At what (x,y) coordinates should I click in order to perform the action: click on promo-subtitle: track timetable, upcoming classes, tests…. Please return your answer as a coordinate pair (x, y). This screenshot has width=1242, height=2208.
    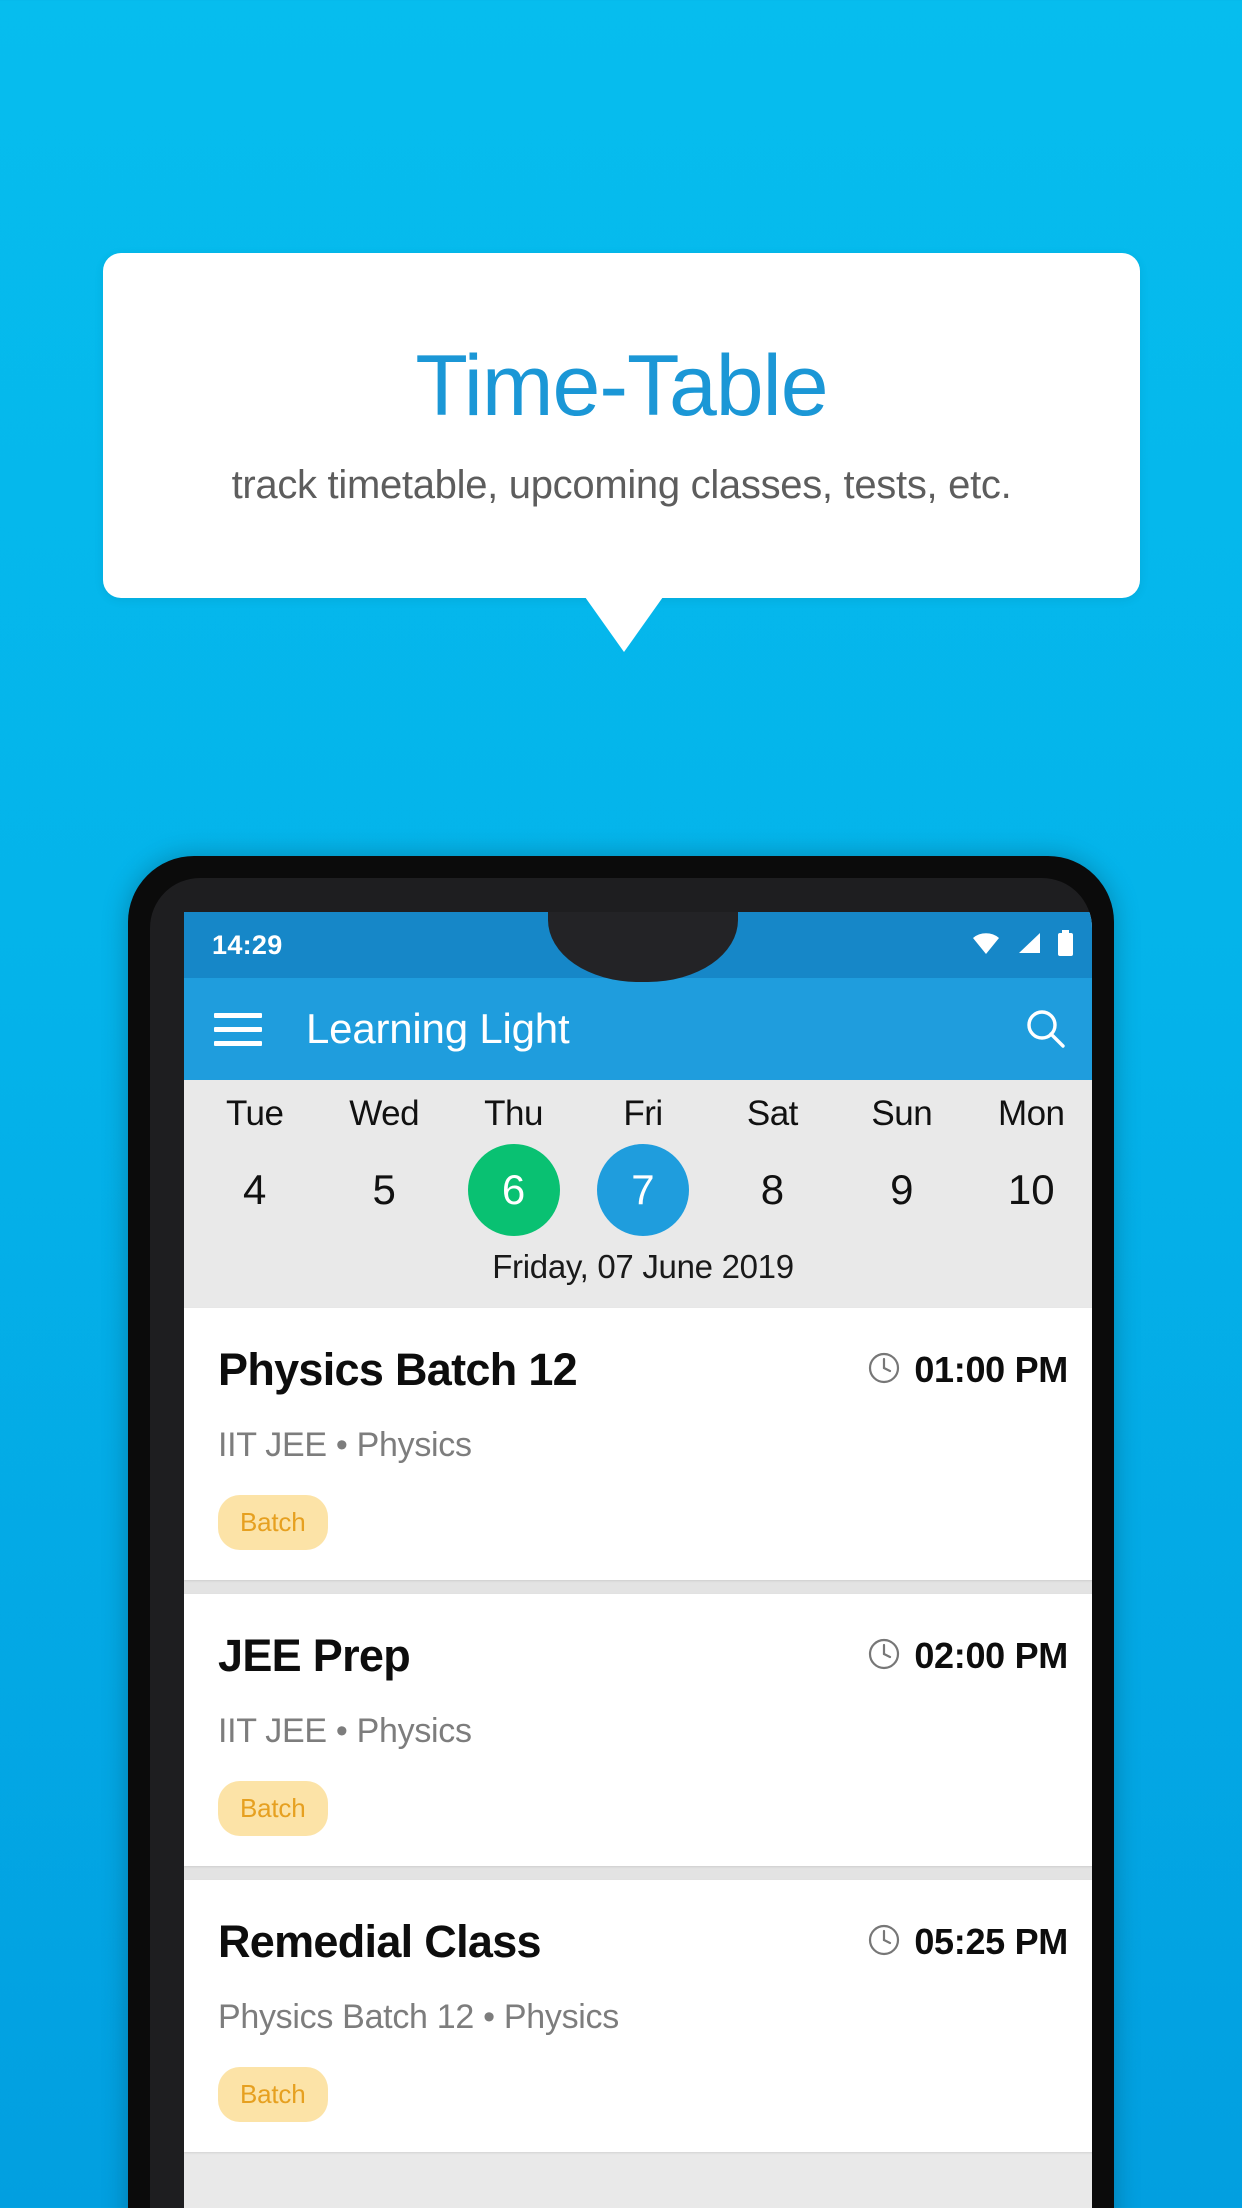
    Looking at the image, I should click on (621, 485).